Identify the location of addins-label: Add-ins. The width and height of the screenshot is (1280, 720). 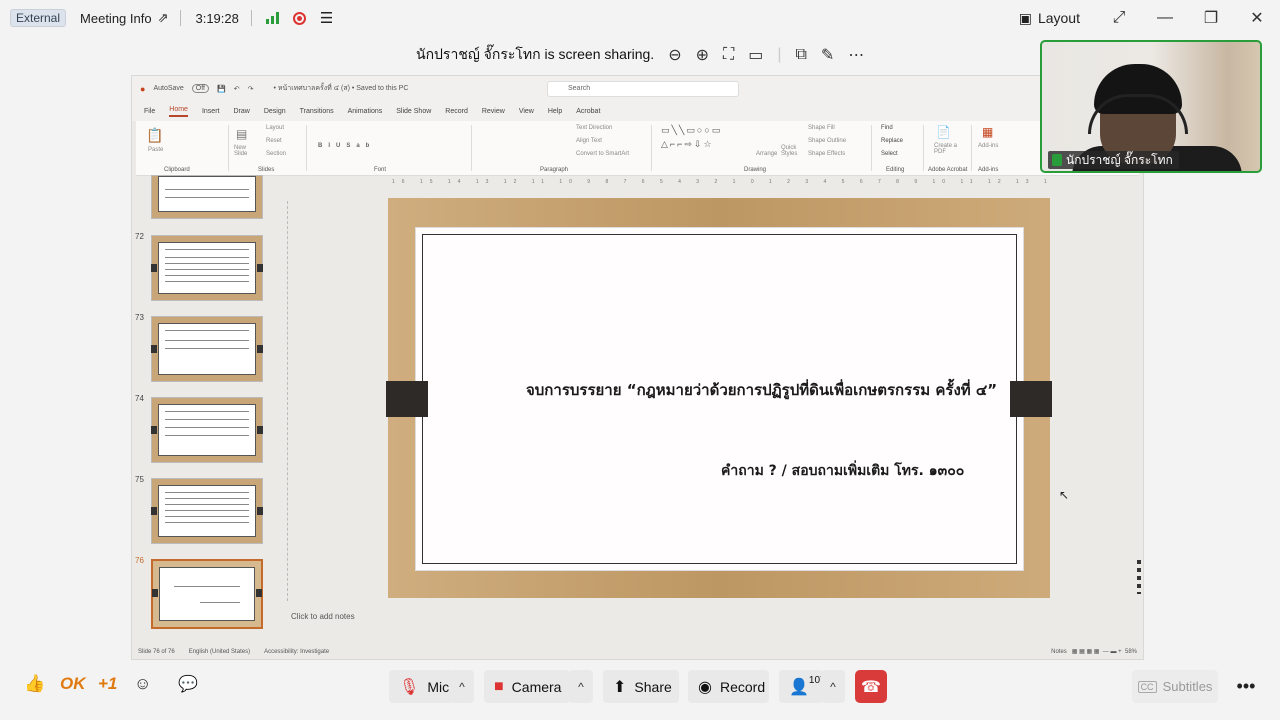
(988, 146).